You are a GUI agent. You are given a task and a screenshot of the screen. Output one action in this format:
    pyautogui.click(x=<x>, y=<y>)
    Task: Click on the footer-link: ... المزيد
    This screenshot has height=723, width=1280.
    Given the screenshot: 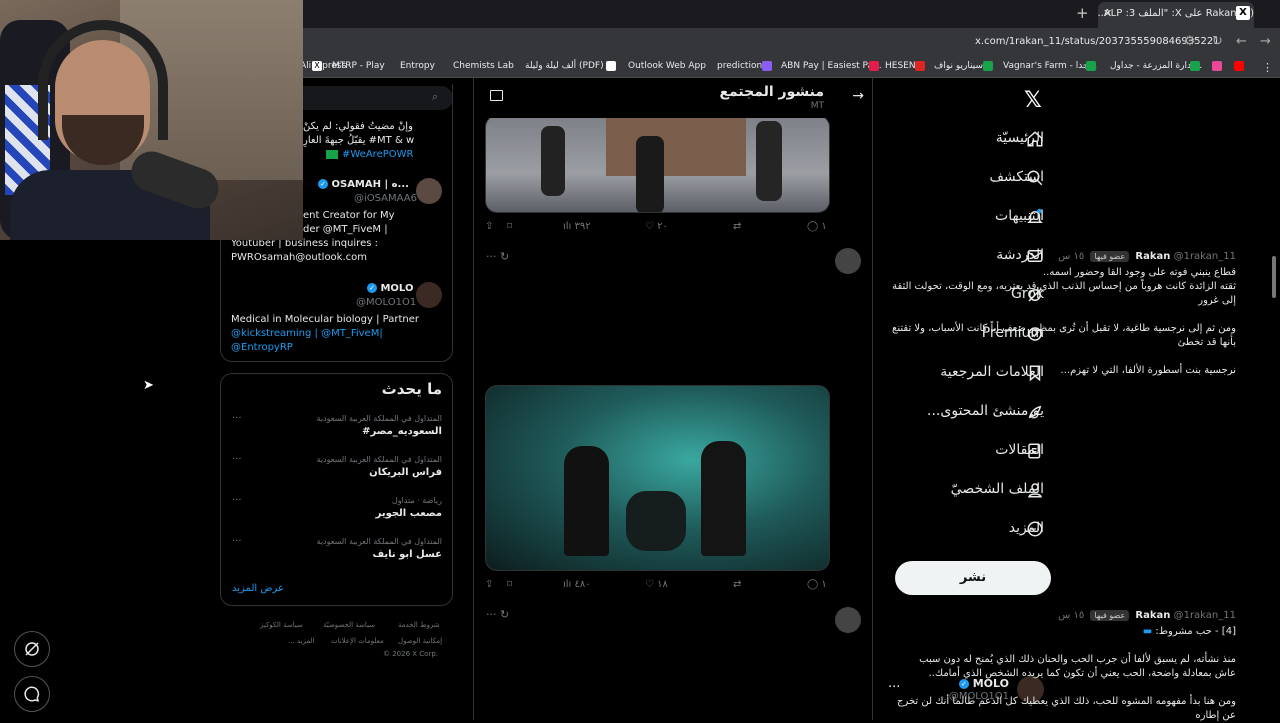 What is the action you would take?
    pyautogui.click(x=301, y=641)
    